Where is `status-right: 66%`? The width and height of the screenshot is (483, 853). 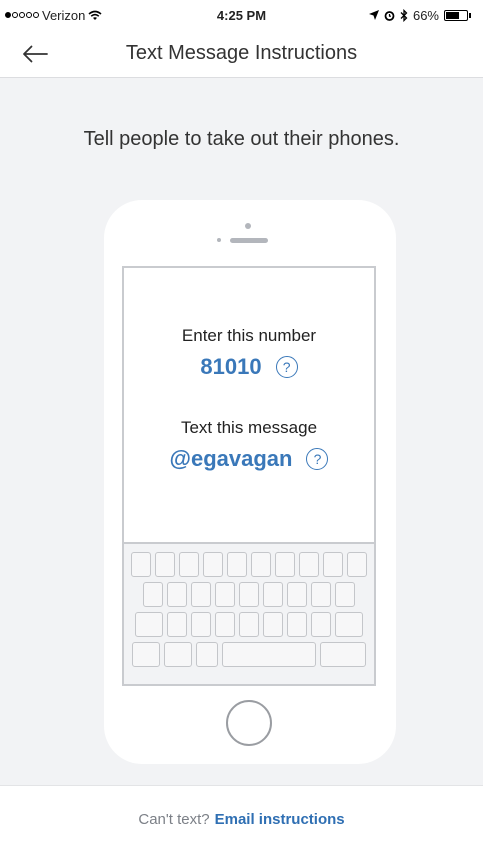 status-right: 66% is located at coordinates (419, 15).